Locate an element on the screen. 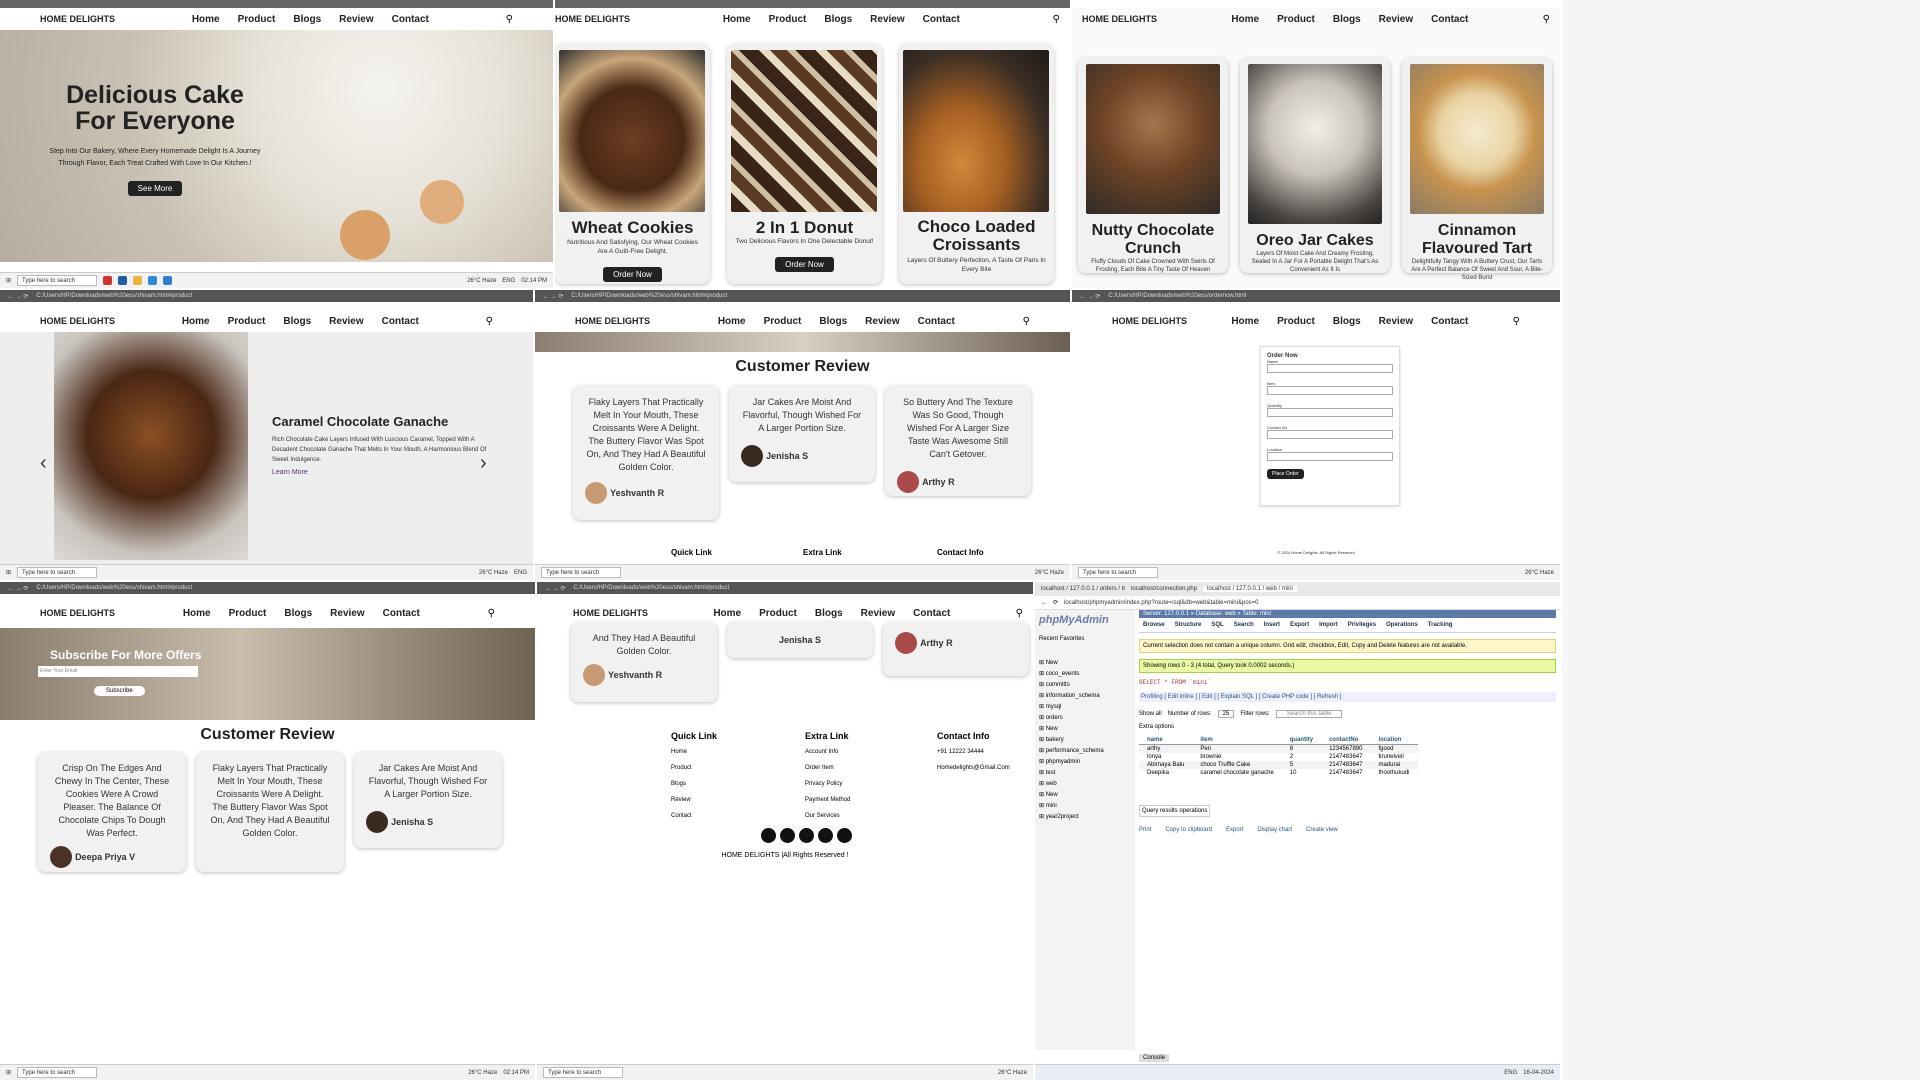 Image resolution: width=1920 pixels, height=1080 pixels. column-header: location is located at coordinates (1394, 740).